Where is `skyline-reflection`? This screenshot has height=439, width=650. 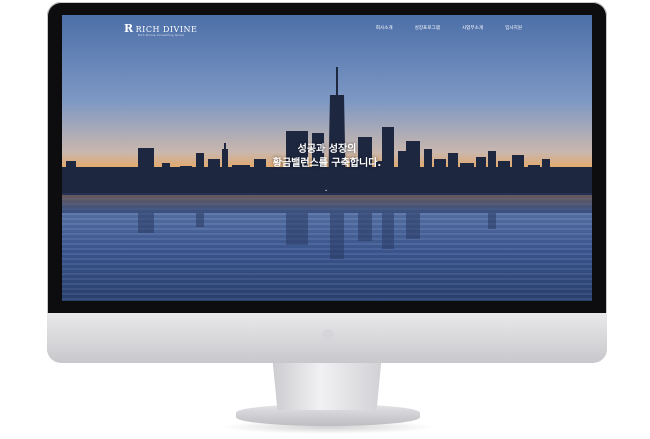
skyline-reflection is located at coordinates (327, 226).